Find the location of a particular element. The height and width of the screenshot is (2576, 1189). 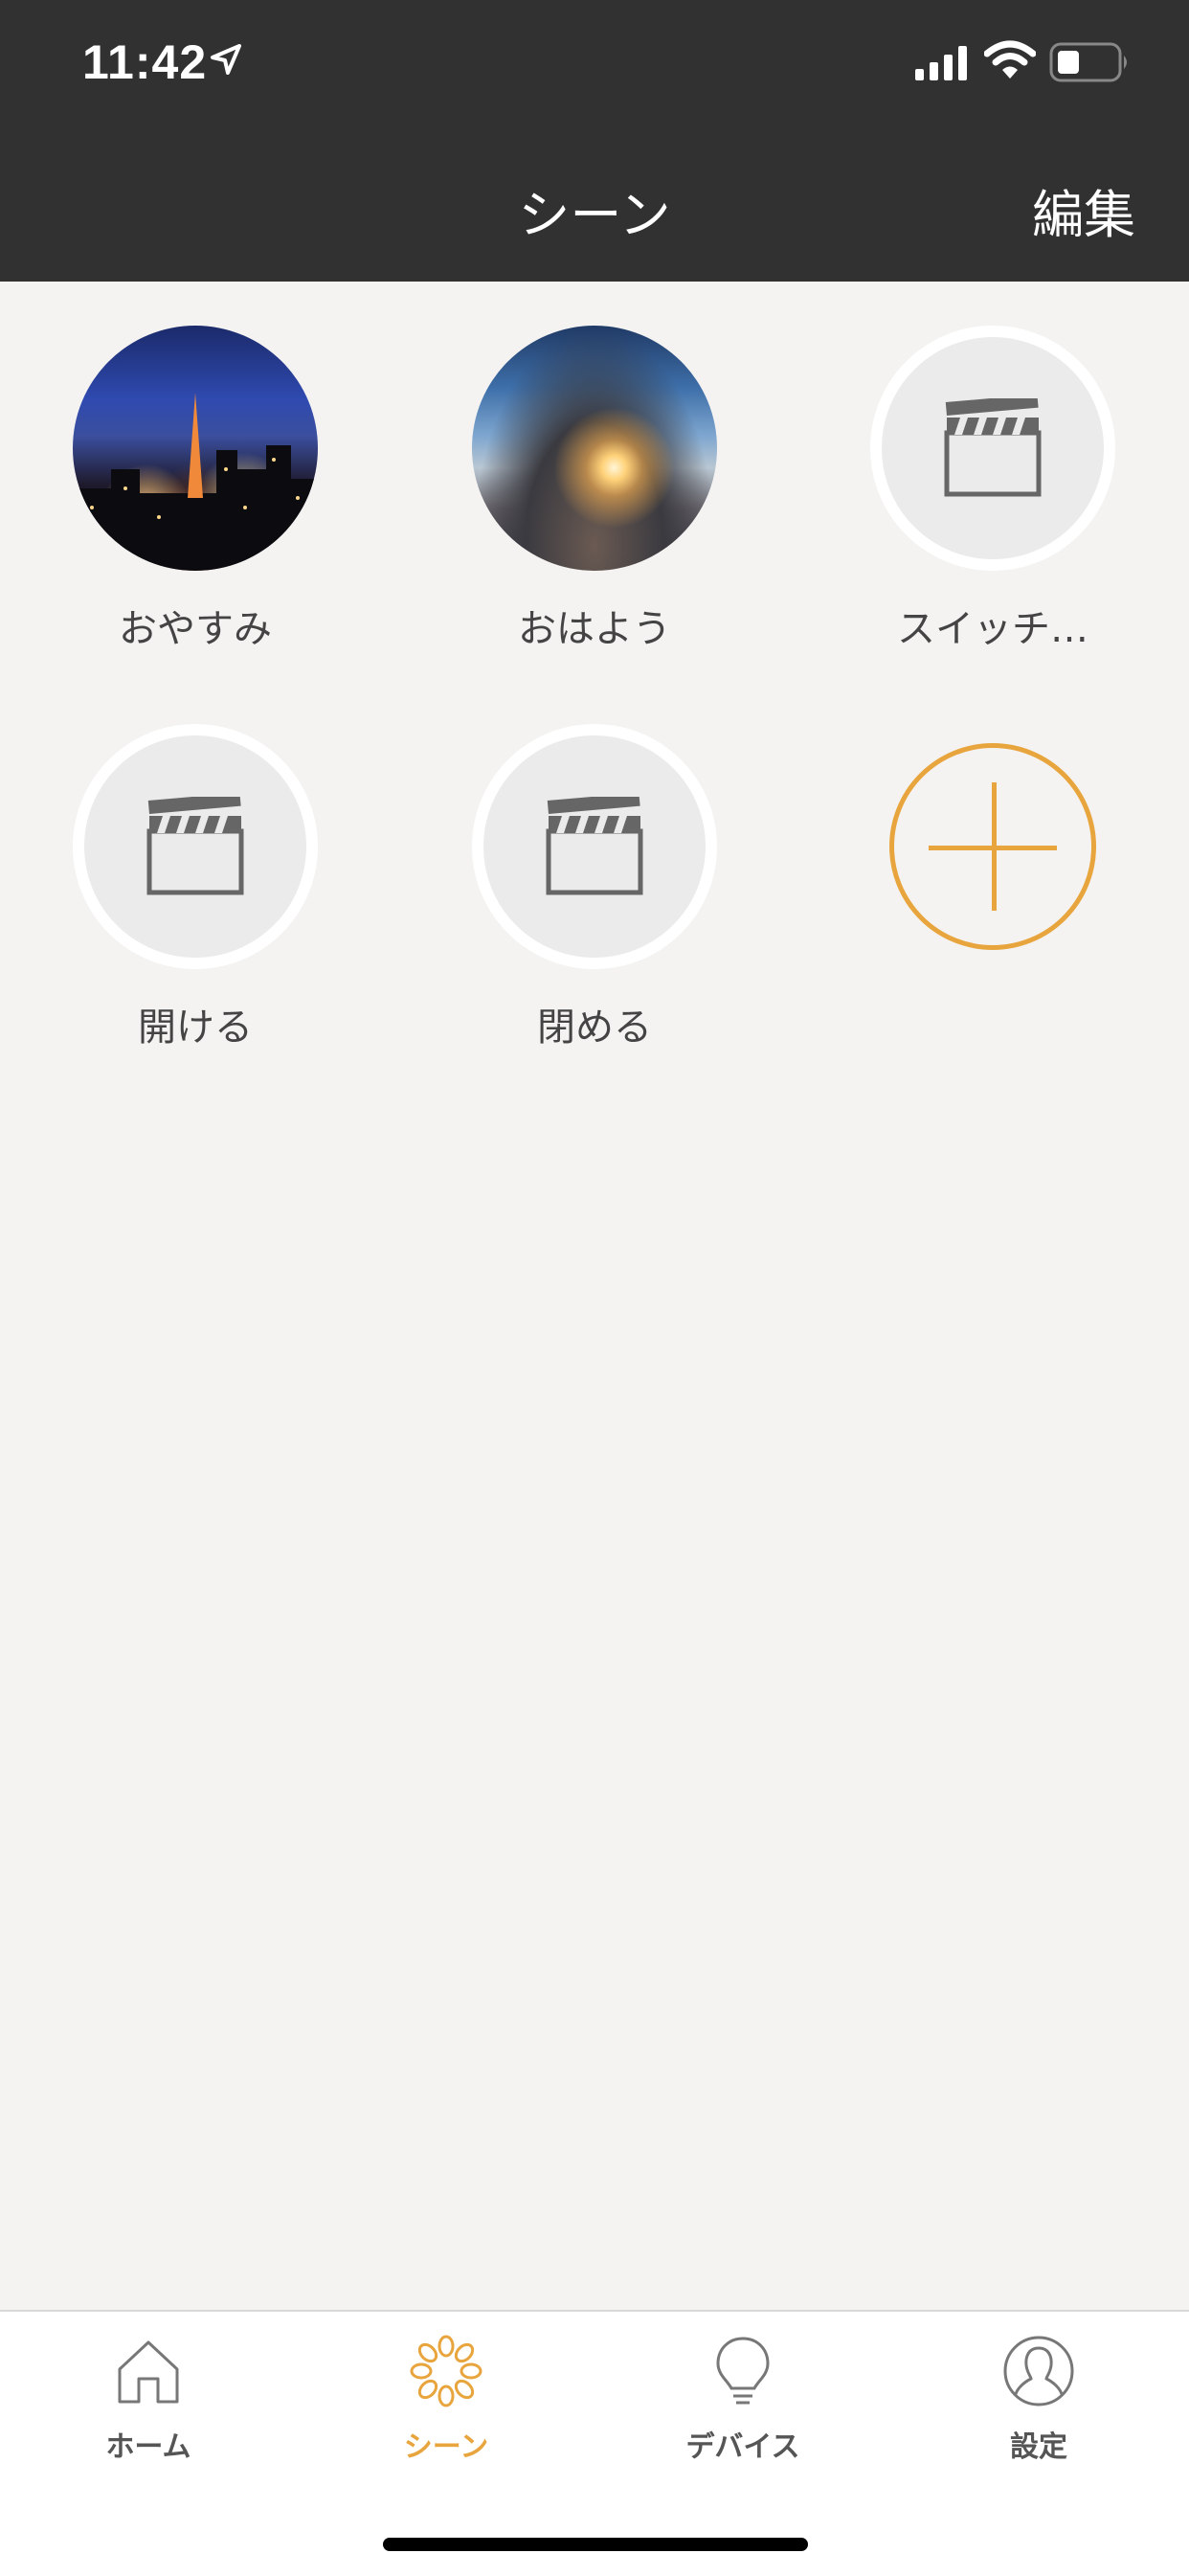

scene-label: おはよう is located at coordinates (594, 629).